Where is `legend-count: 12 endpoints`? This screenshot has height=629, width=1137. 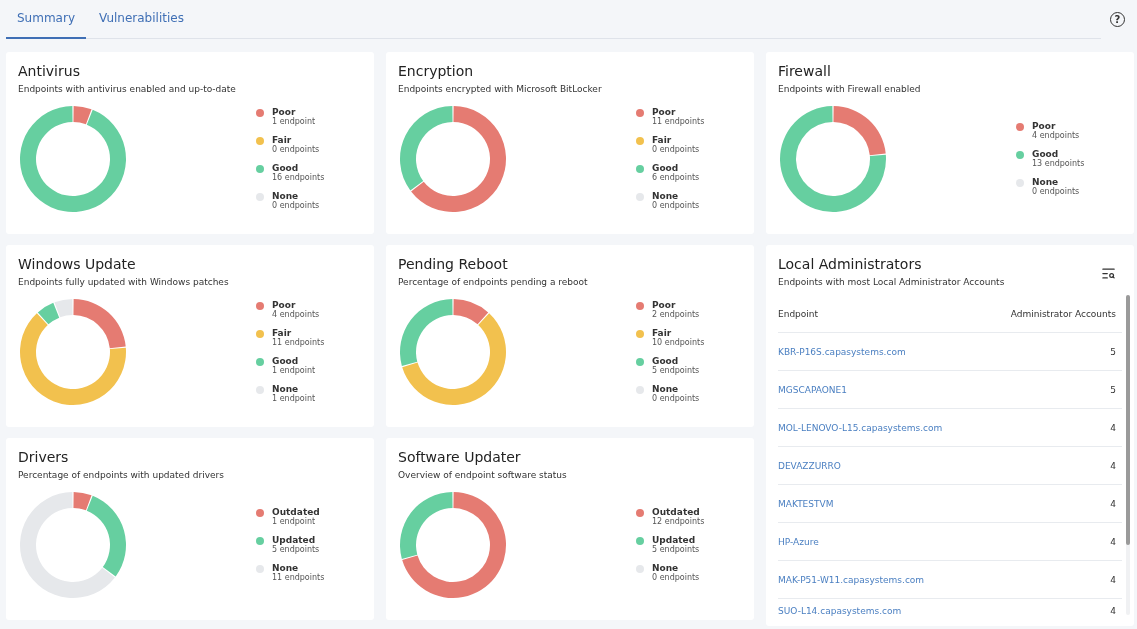 legend-count: 12 endpoints is located at coordinates (678, 521).